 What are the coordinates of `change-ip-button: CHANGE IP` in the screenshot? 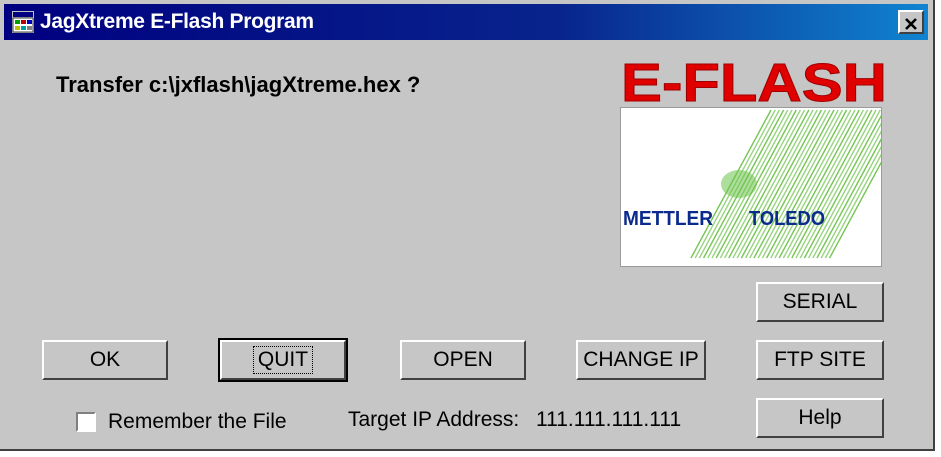 It's located at (641, 360).